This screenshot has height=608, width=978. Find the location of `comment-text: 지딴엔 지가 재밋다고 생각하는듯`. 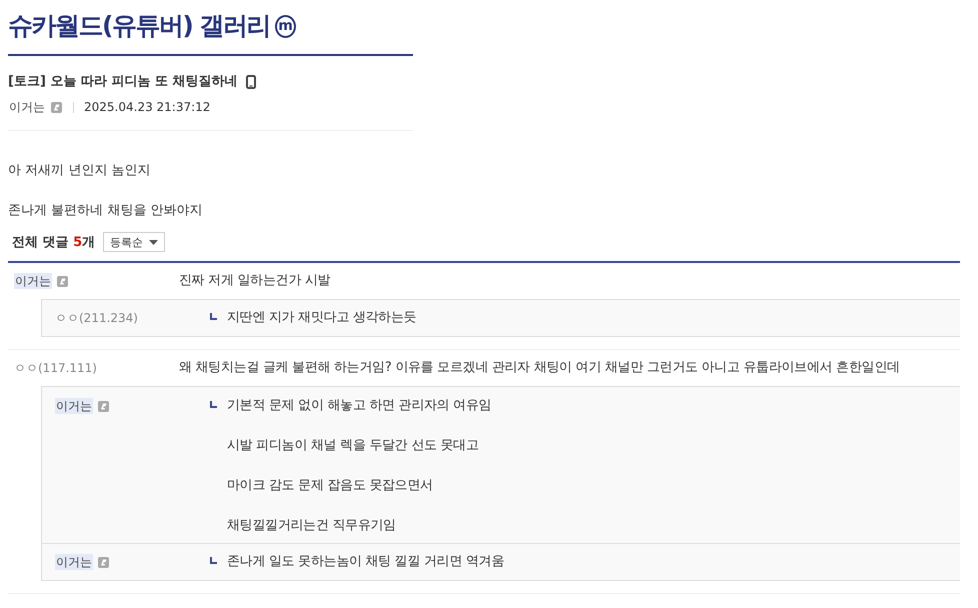

comment-text: 지딴엔 지가 재밋다고 생각하는듯 is located at coordinates (321, 318).